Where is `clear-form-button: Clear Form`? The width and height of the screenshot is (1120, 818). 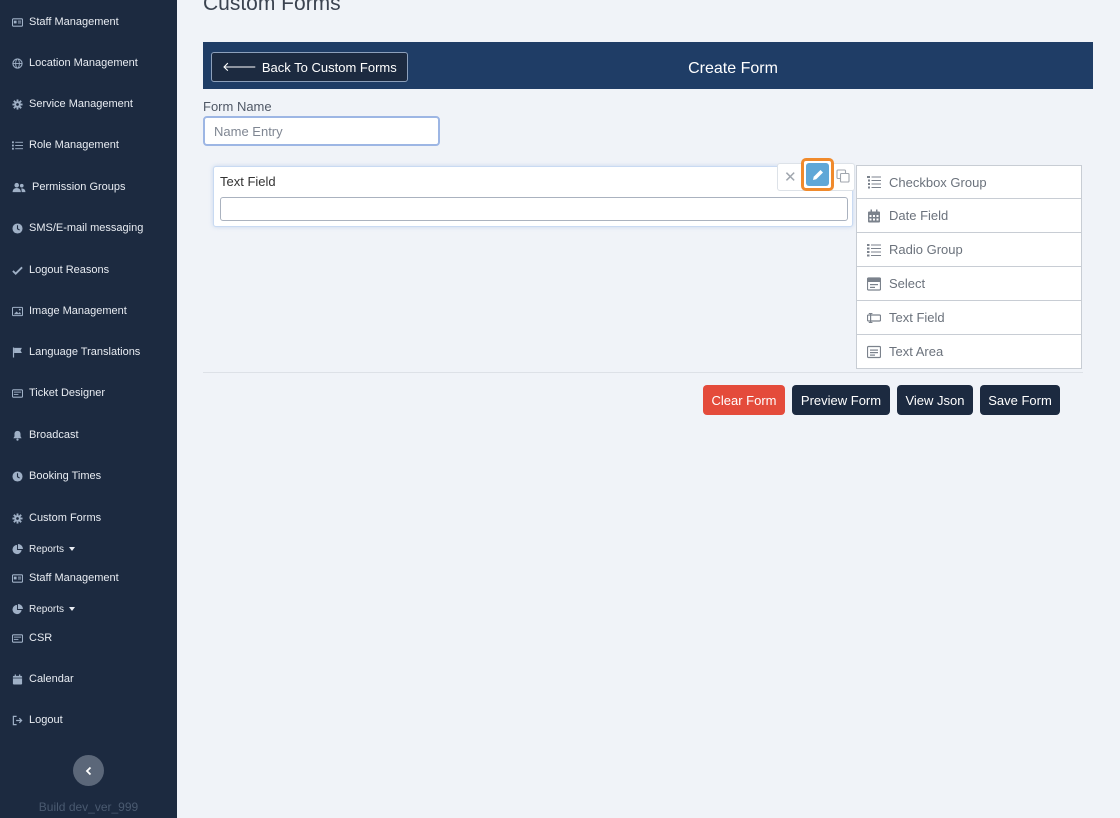 clear-form-button: Clear Form is located at coordinates (744, 400).